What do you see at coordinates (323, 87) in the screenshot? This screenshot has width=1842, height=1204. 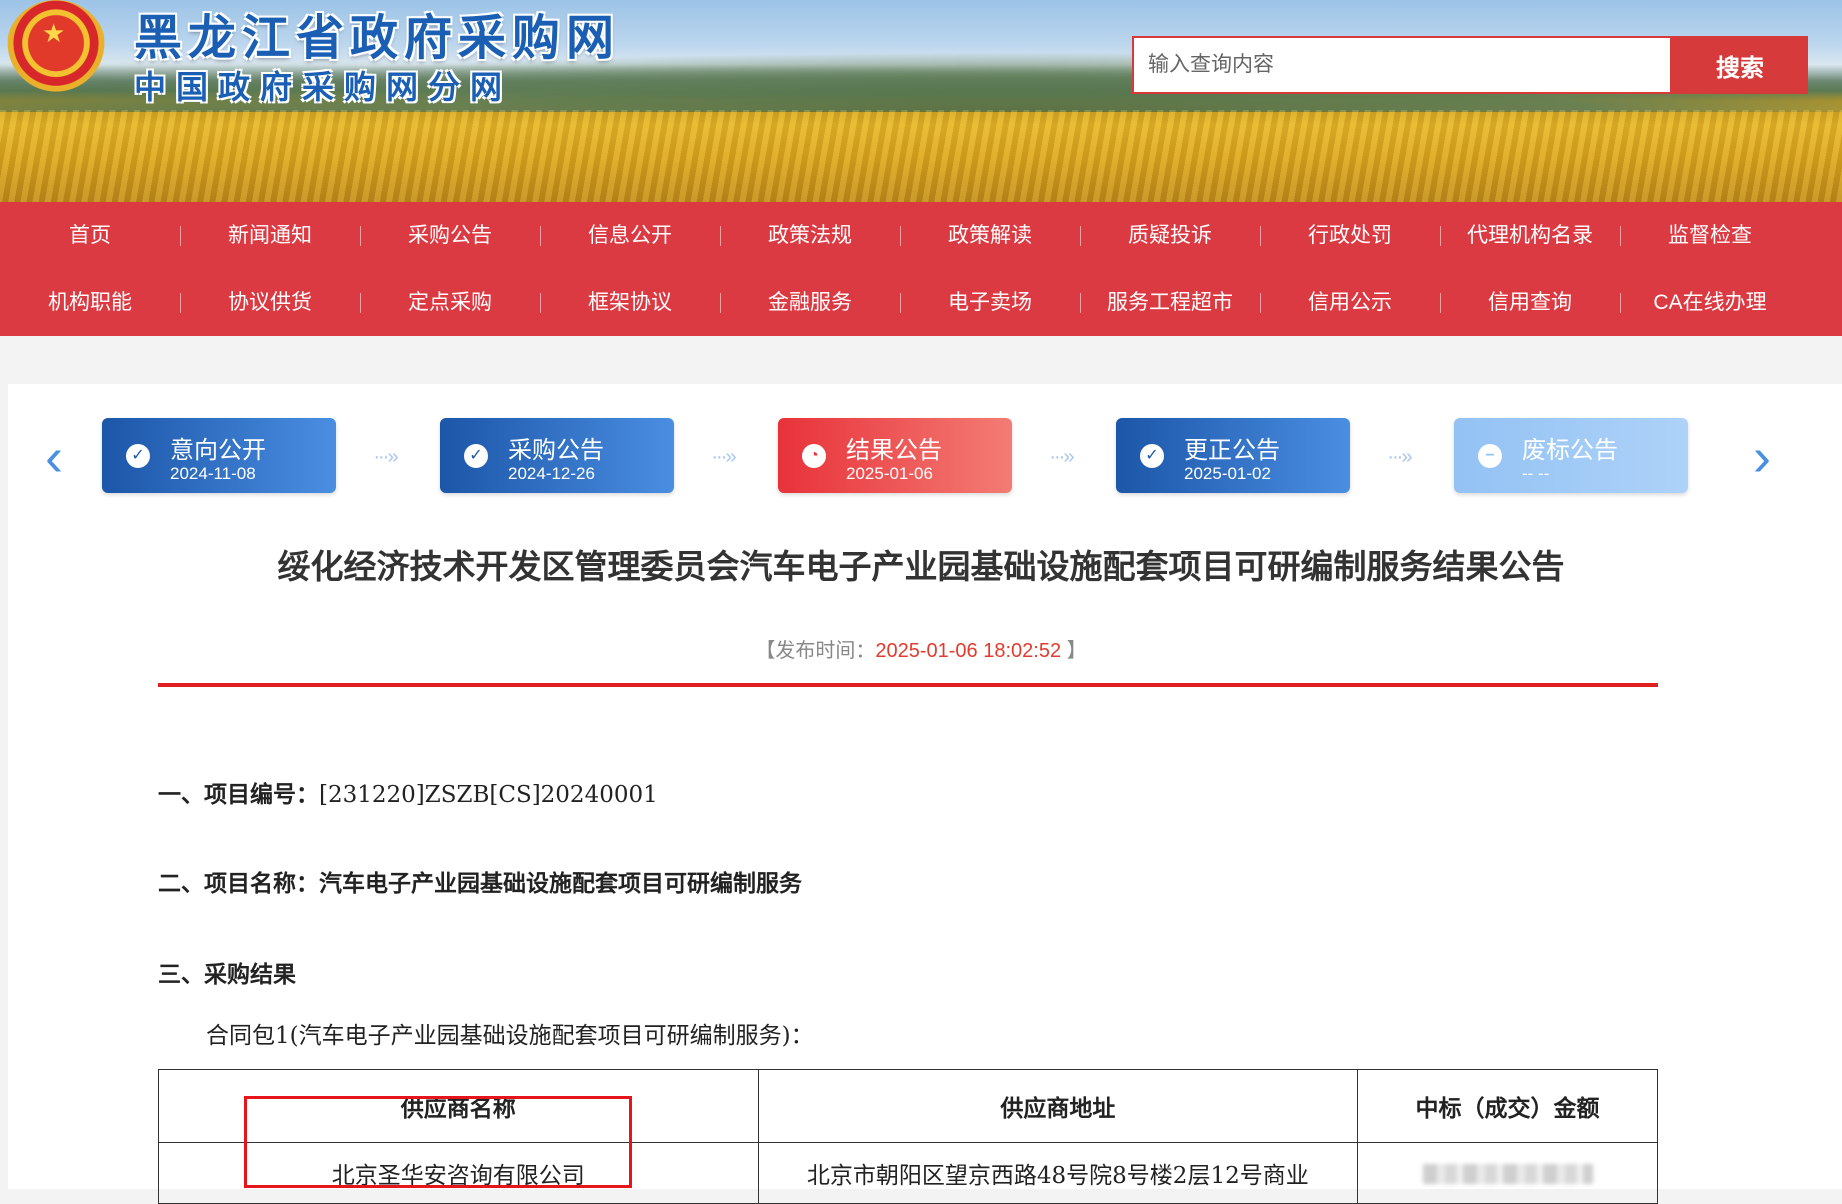 I see `site-subtitle: 中国政府采购网分网` at bounding box center [323, 87].